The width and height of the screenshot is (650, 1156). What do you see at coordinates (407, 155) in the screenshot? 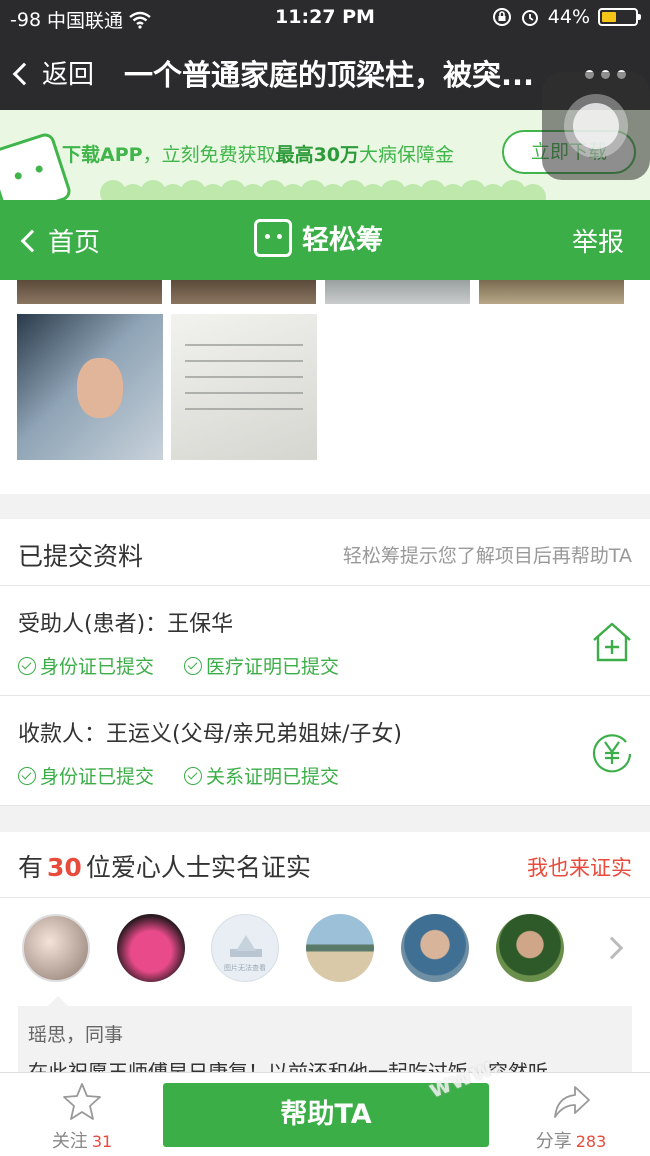
I see `download-text-suffix: 大病保障金` at bounding box center [407, 155].